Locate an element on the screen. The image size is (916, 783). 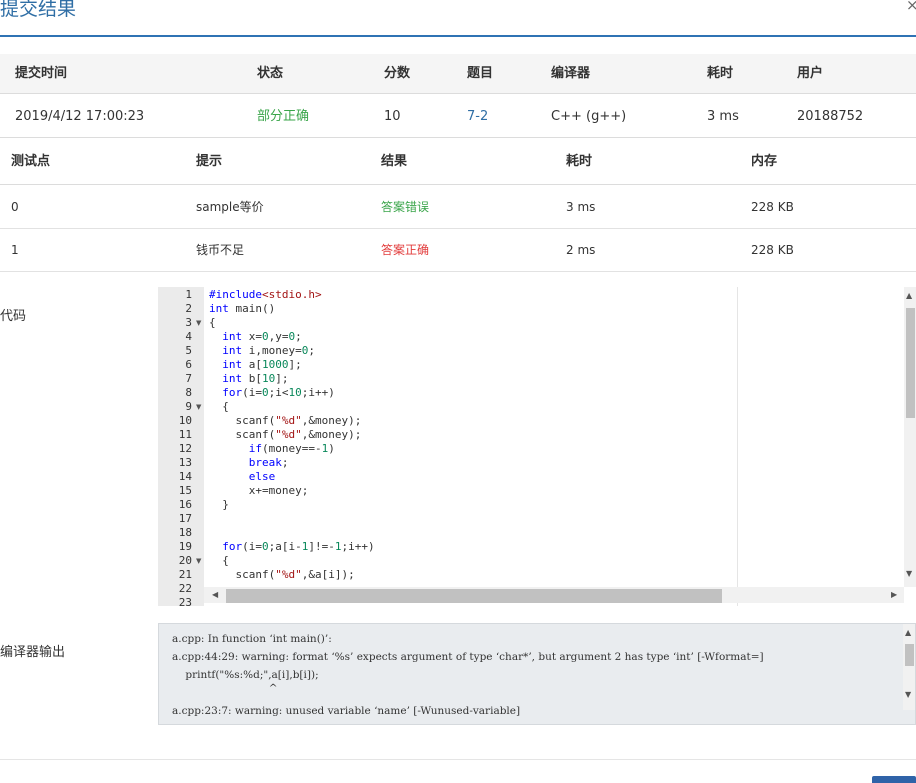
compiler: C++ (g++) is located at coordinates (589, 116).